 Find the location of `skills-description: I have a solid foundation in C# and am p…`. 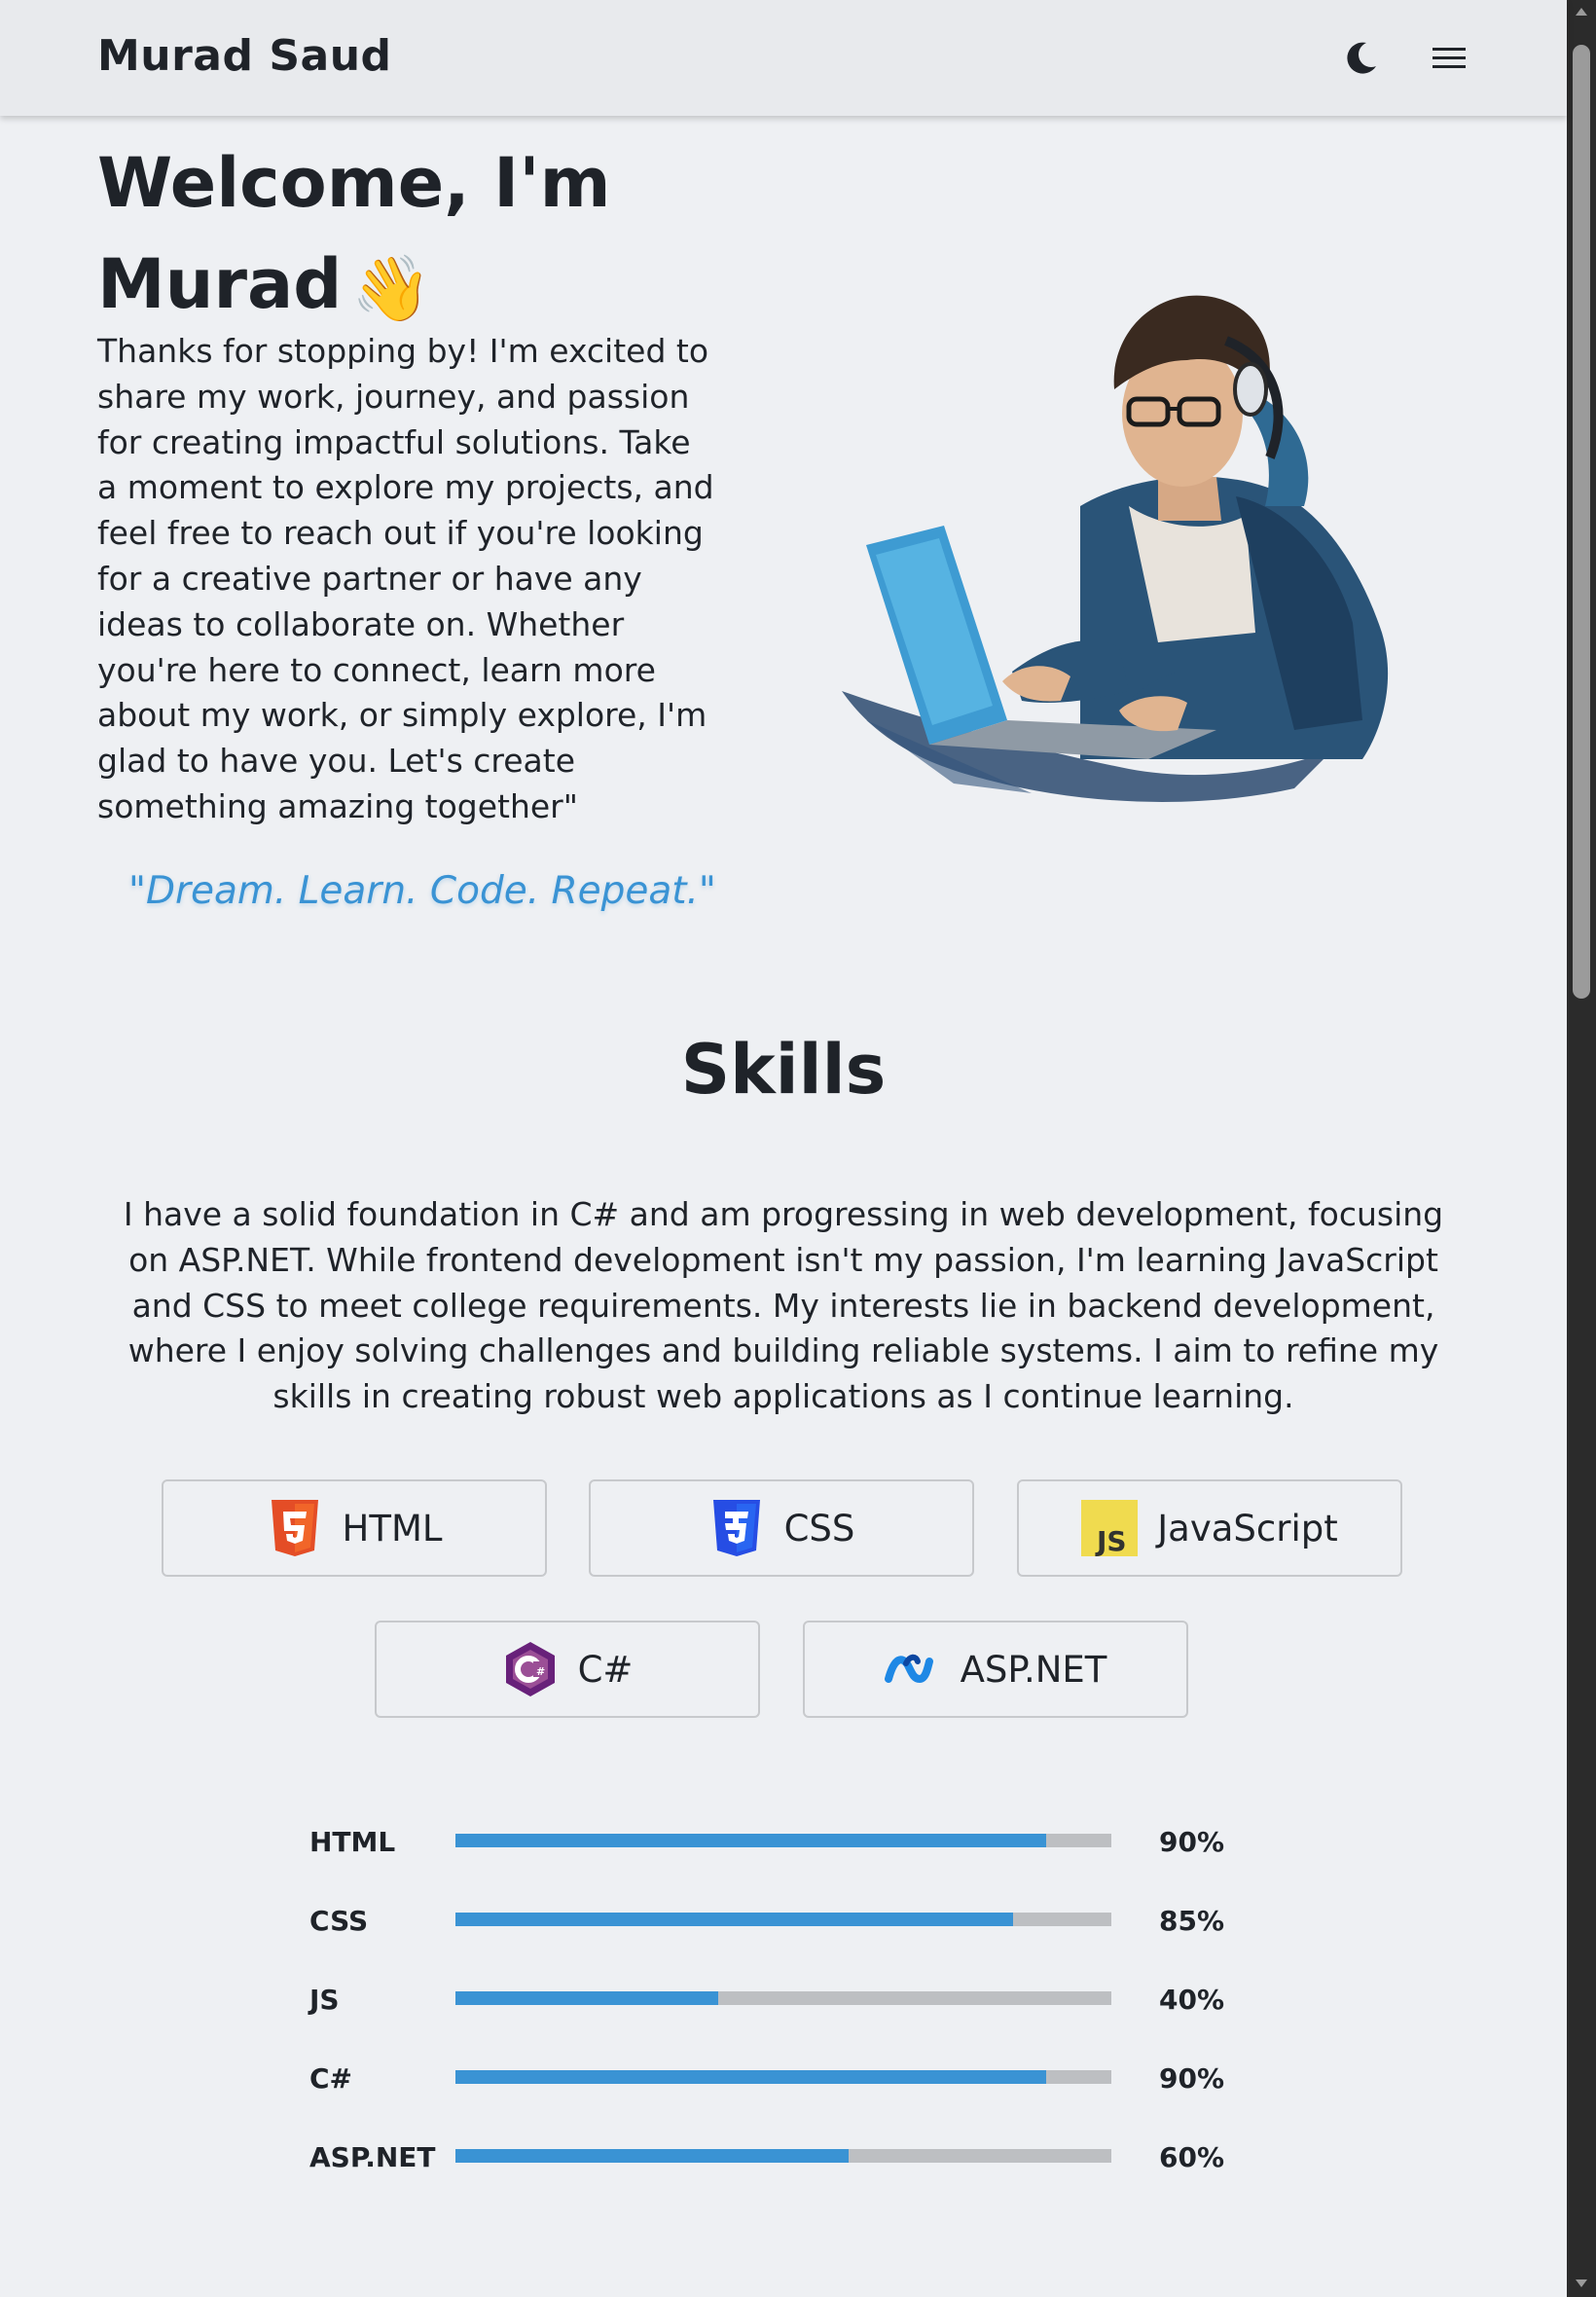

skills-description: I have a solid foundation in C# and am p… is located at coordinates (783, 1305).